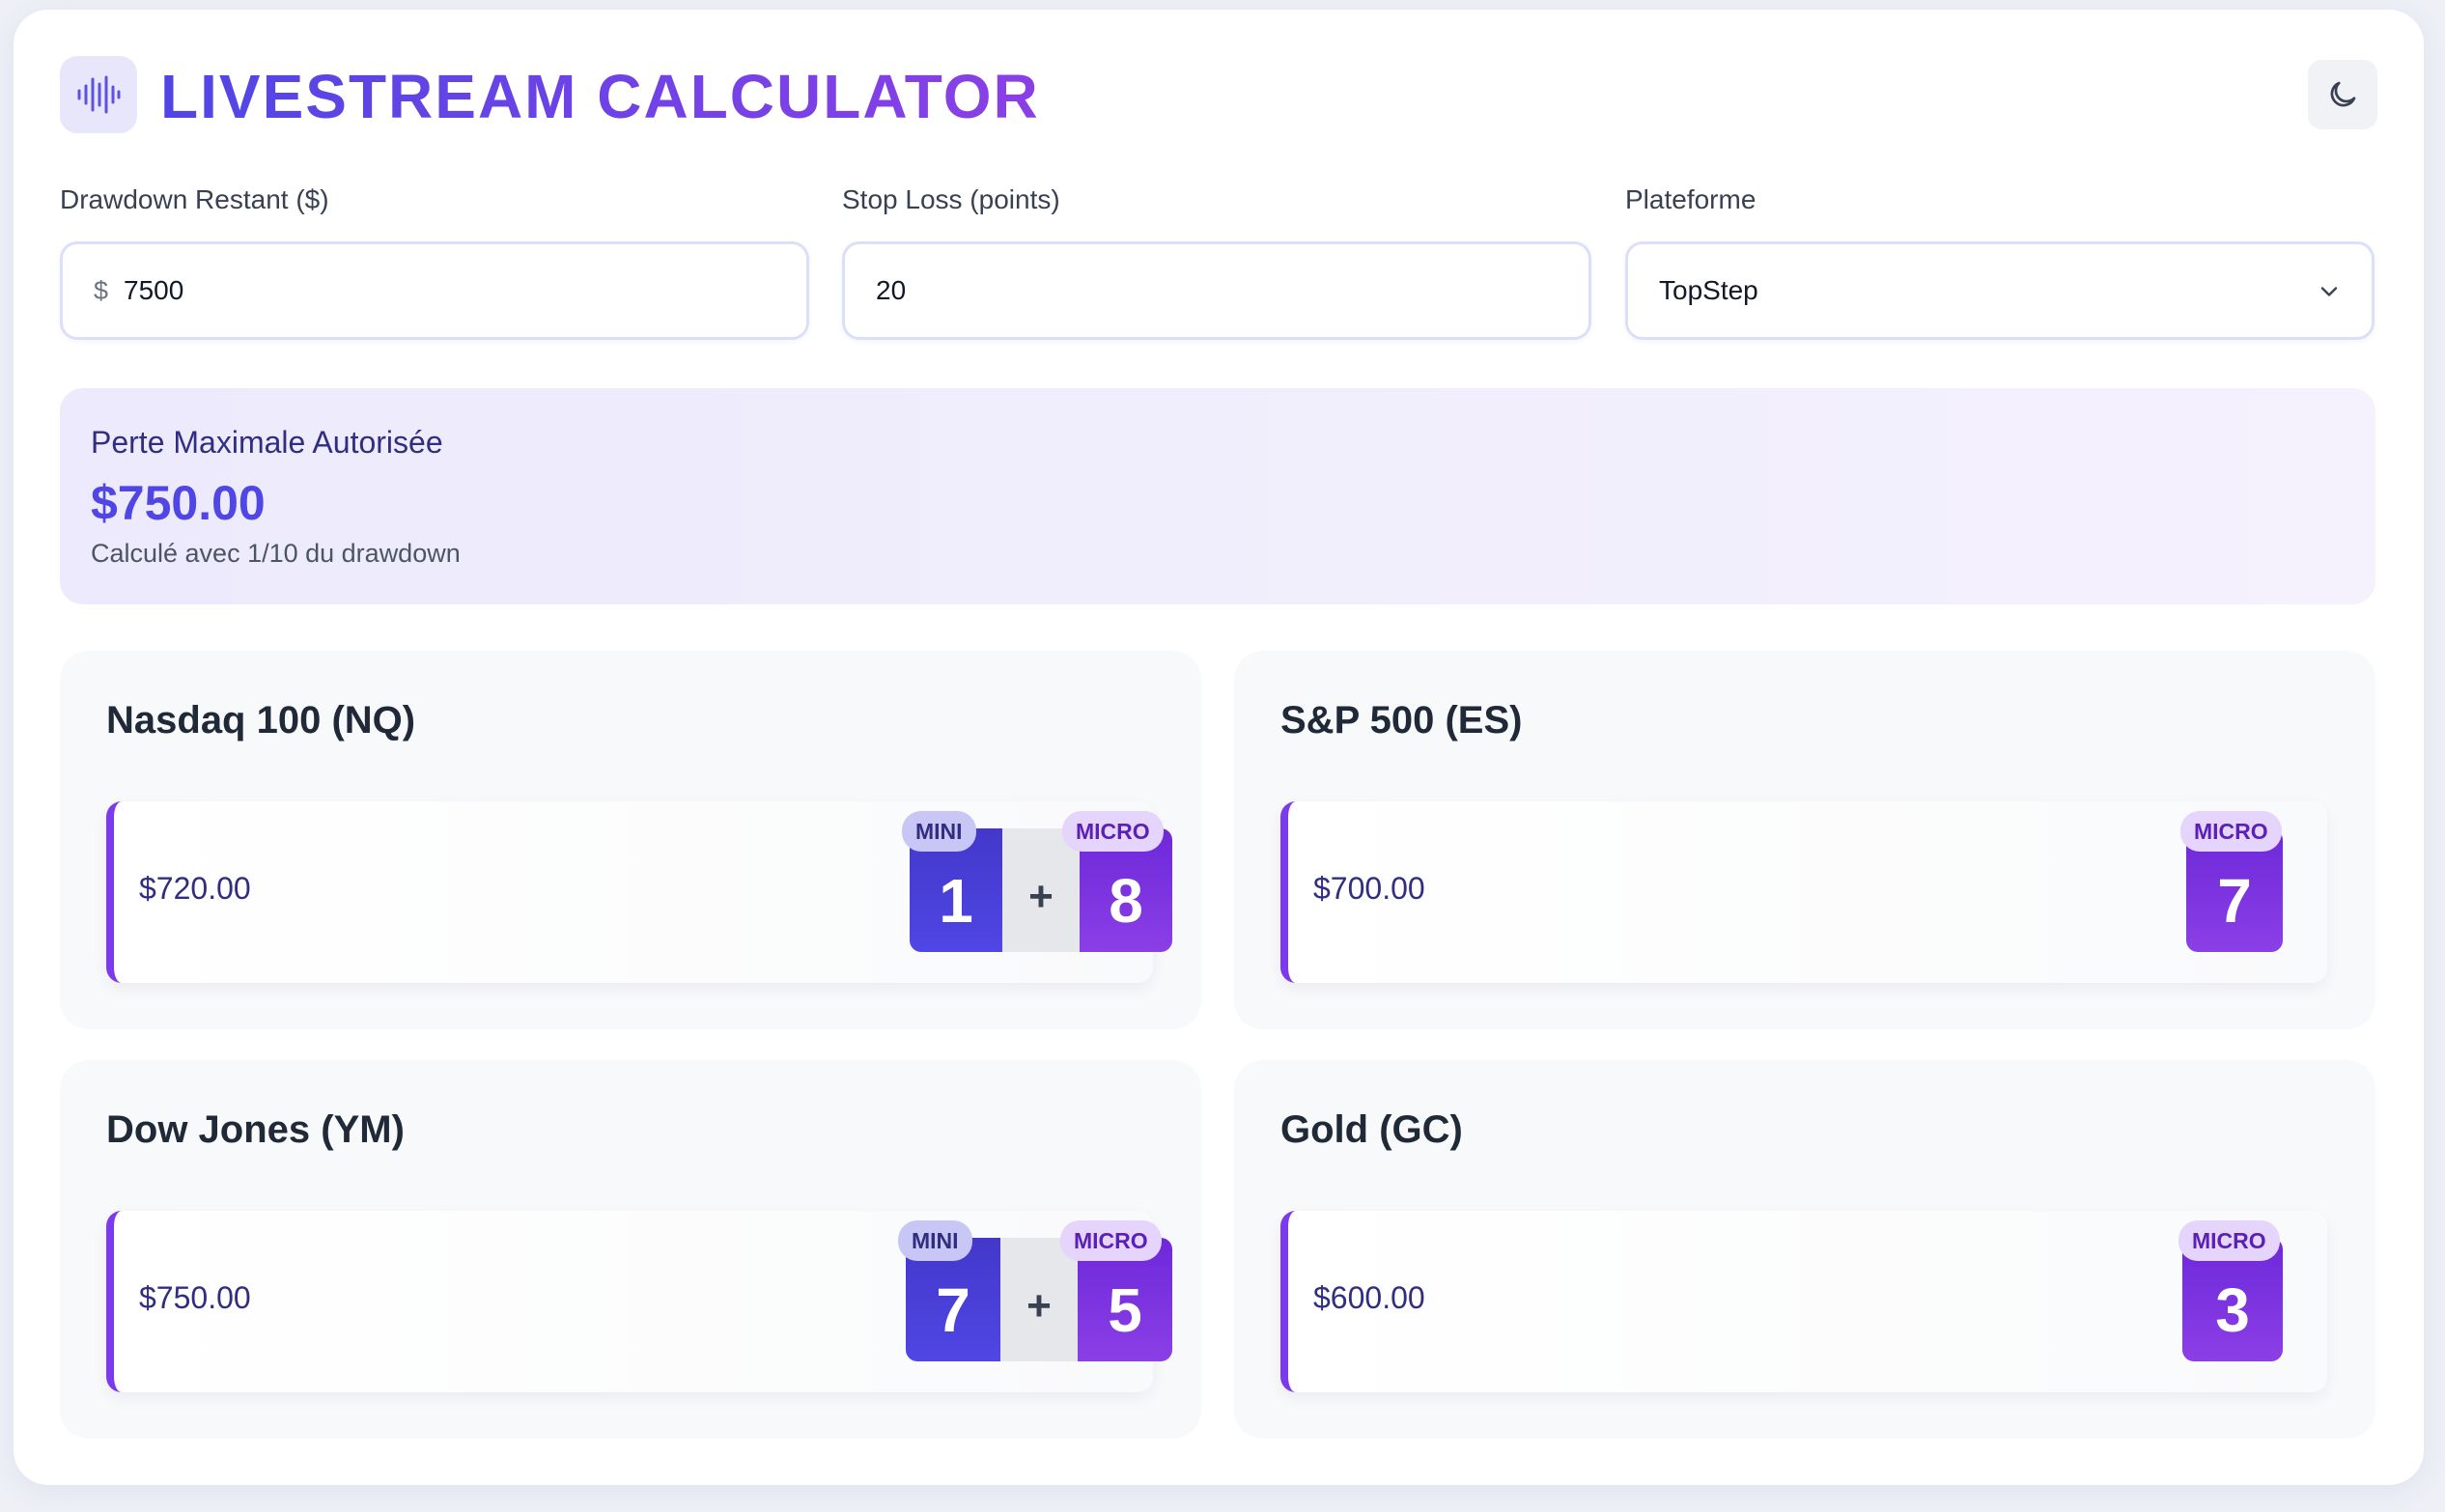 The height and width of the screenshot is (1512, 2445). I want to click on contract-blocks: 3 MICRO, so click(2230, 1291).